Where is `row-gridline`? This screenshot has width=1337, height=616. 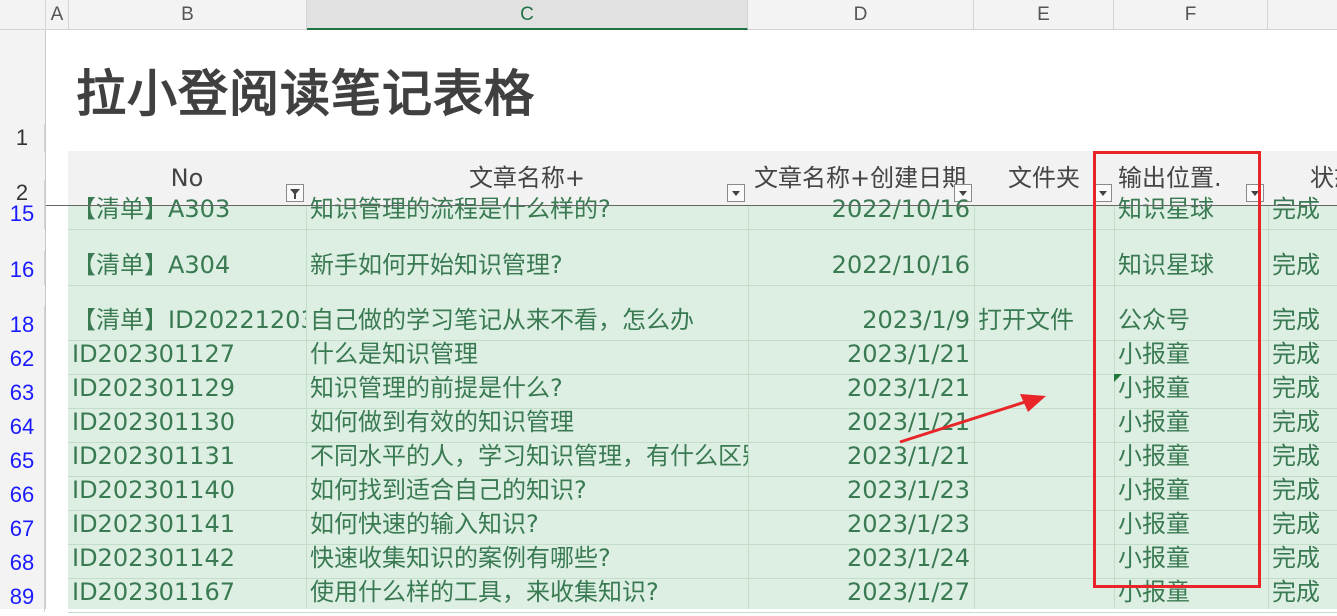
row-gridline is located at coordinates (702, 612).